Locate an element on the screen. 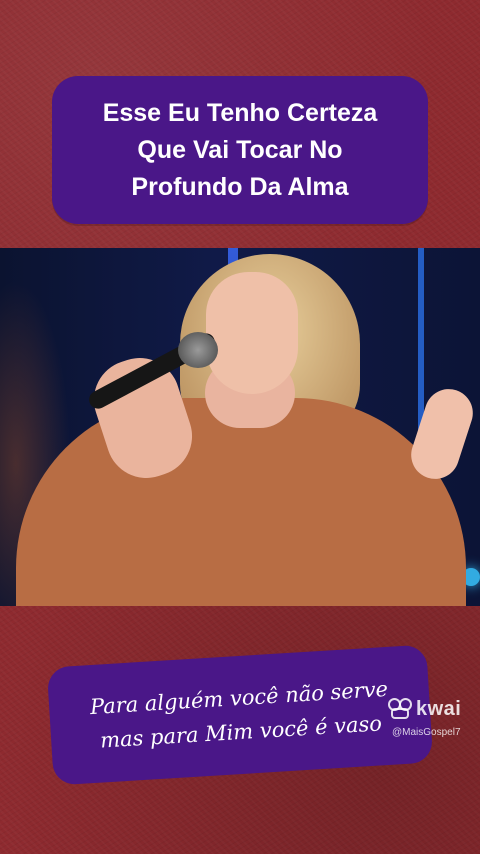 The width and height of the screenshot is (480, 854). microphone-head is located at coordinates (198, 350).